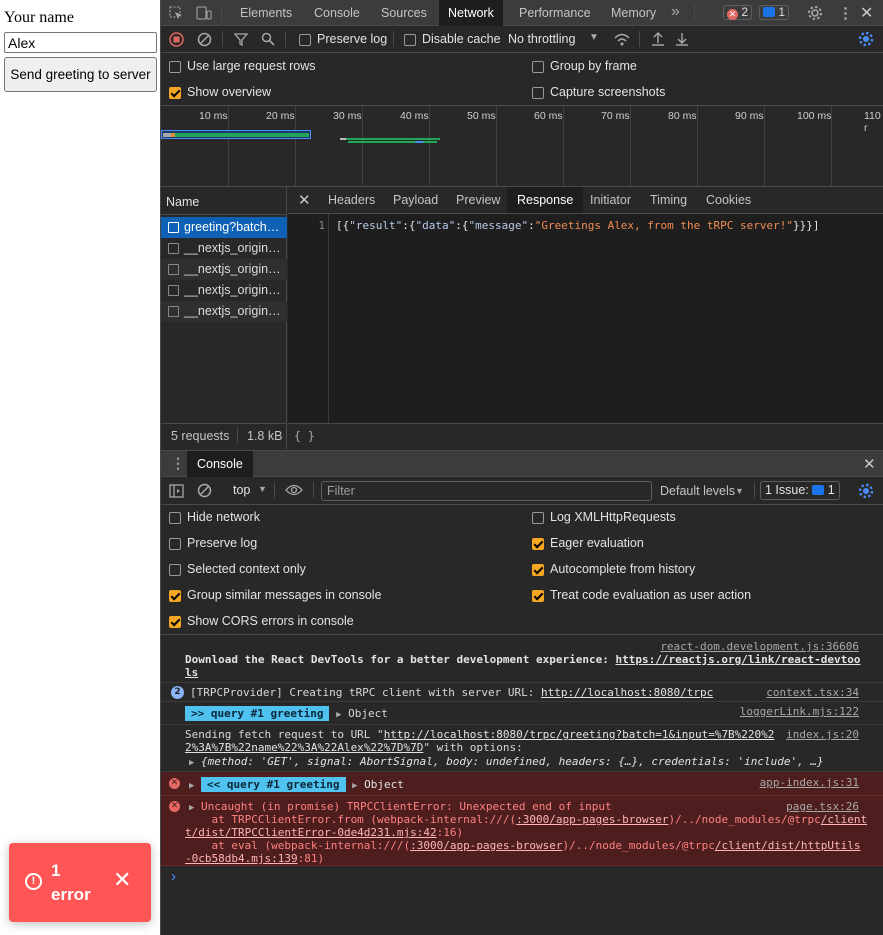  I want to click on console-preserve-log-checkbox, so click(175, 544).